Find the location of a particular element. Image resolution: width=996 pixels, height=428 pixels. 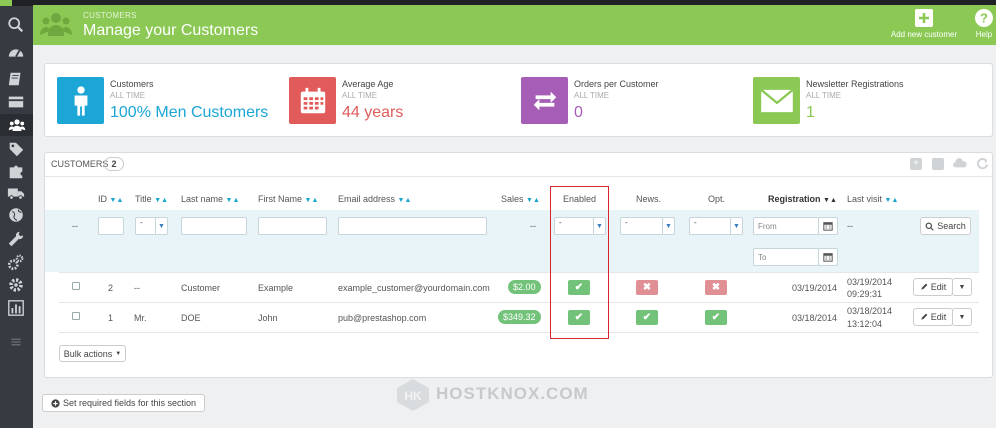

optin-cross-icon: ✖ is located at coordinates (716, 287).